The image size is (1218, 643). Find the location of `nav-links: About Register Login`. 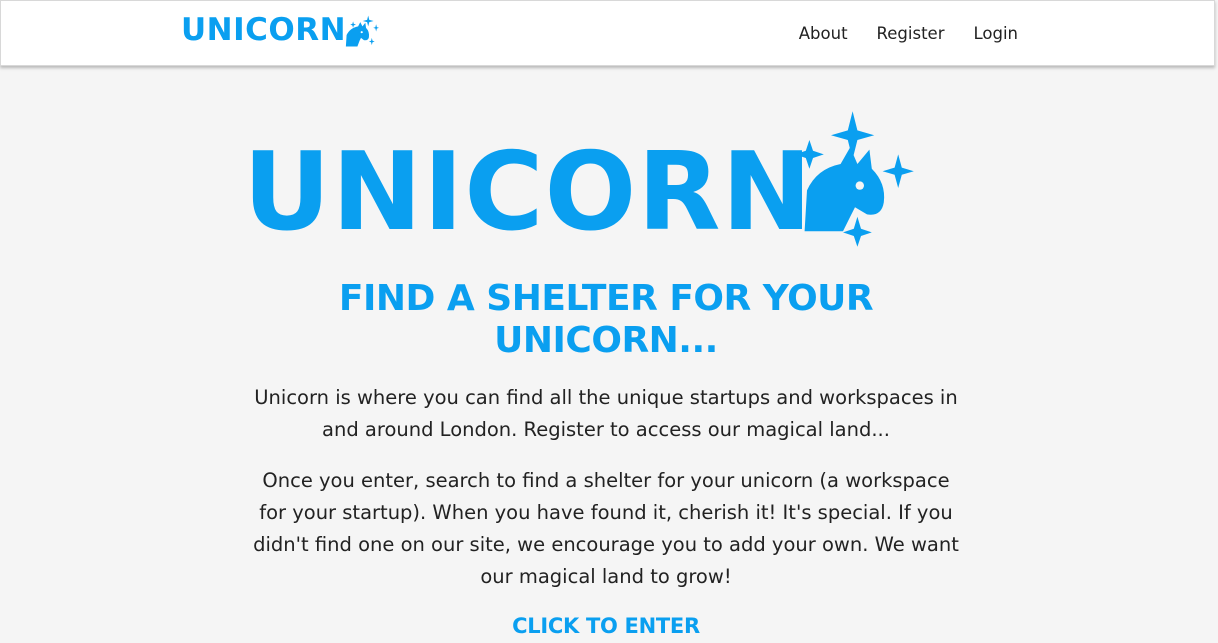

nav-links: About Register Login is located at coordinates (894, 33).